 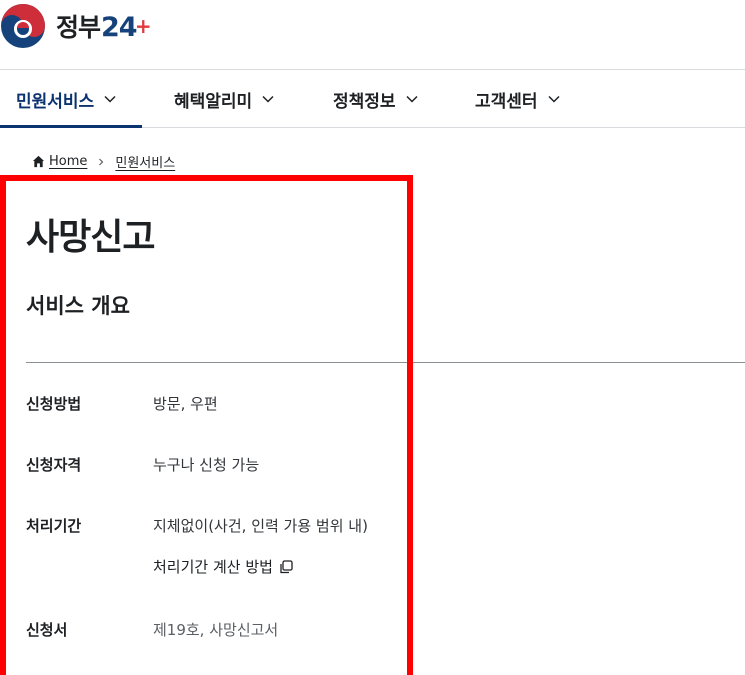 What do you see at coordinates (372, 35) in the screenshot?
I see `site-header: 정부 24 +` at bounding box center [372, 35].